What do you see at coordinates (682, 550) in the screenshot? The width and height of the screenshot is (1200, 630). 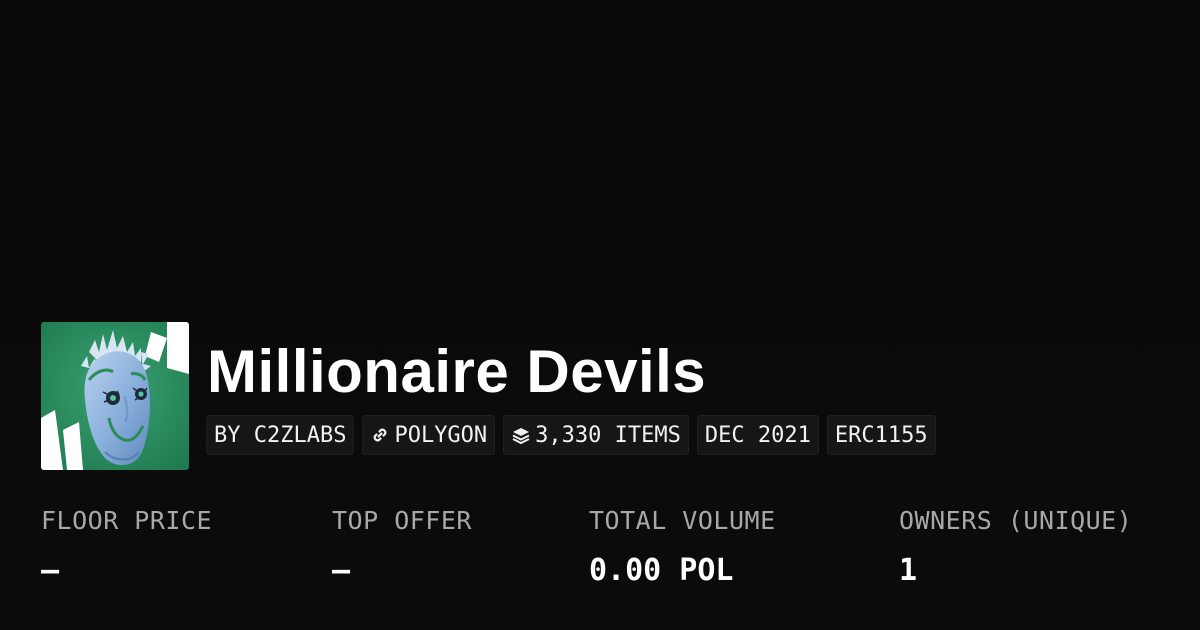 I see `stat-total-volume: TOTAL VOLUME 0.00 POL` at bounding box center [682, 550].